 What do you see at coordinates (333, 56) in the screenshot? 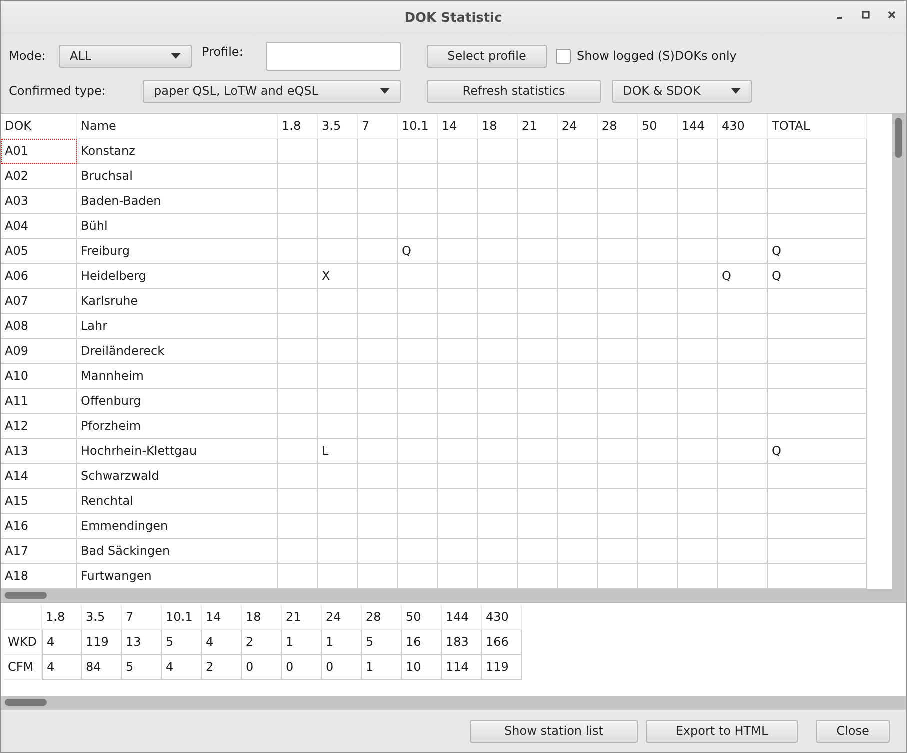
I see `profile-field` at bounding box center [333, 56].